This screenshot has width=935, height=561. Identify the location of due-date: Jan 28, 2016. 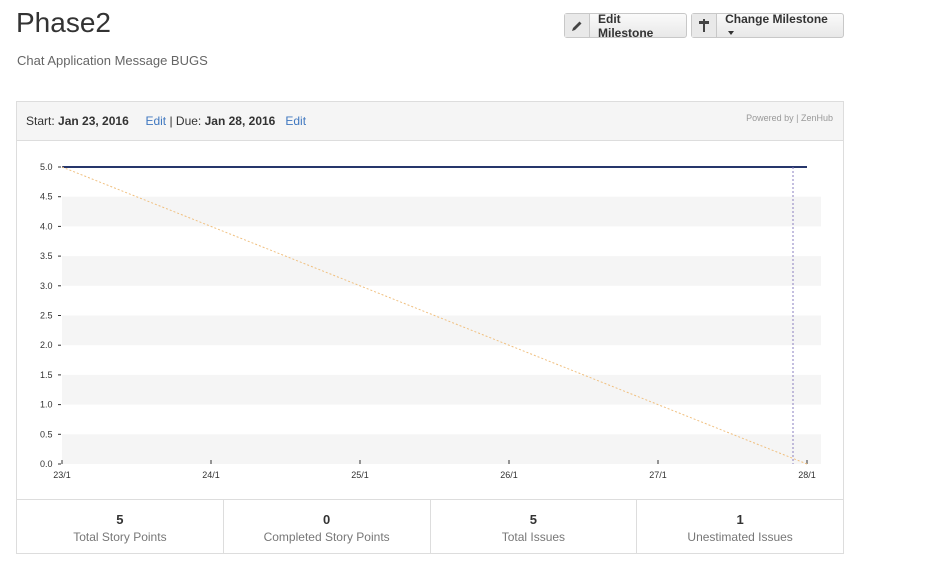
(240, 121).